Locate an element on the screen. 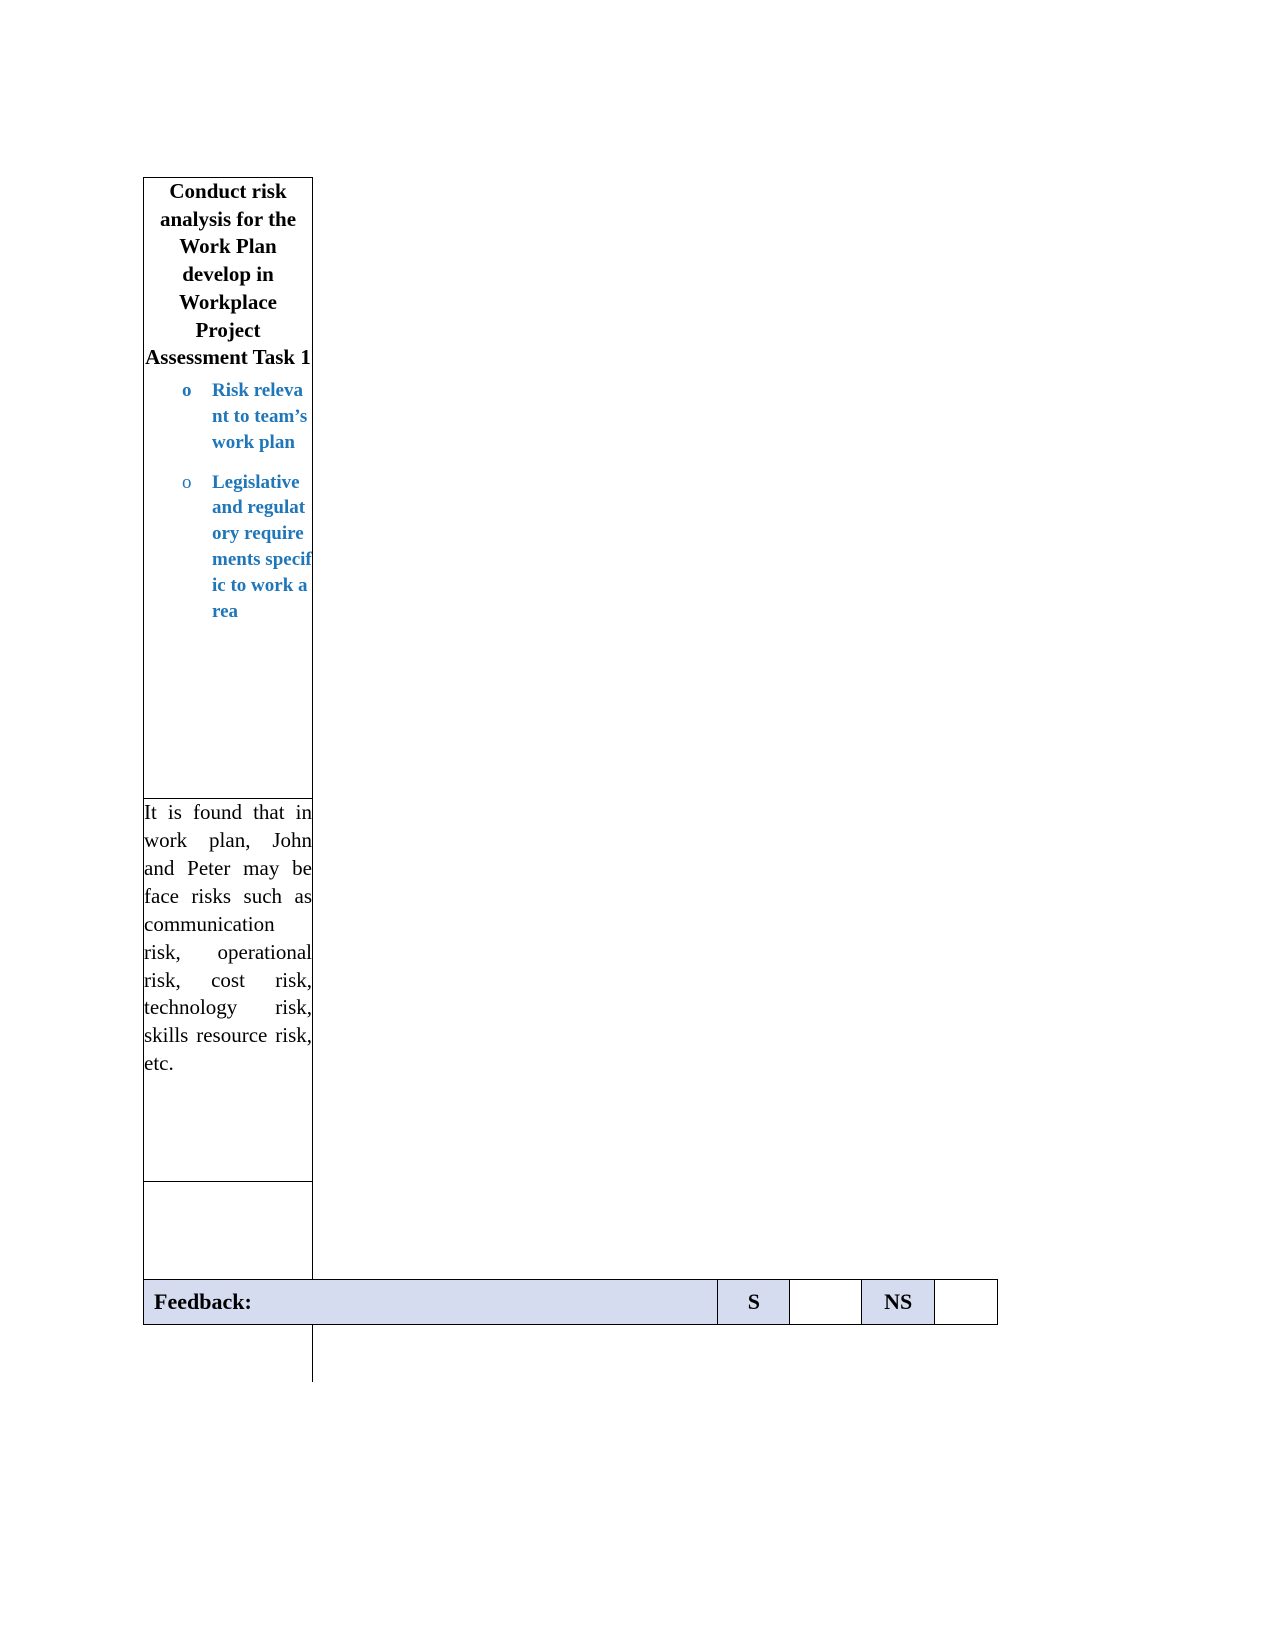 The height and width of the screenshot is (1651, 1275). satisfactory-checkbox-cell is located at coordinates (825, 1302).